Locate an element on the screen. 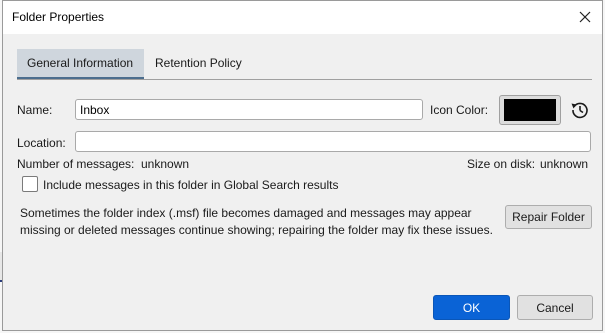 Image resolution: width=605 pixels, height=333 pixels. icon-color-picker is located at coordinates (530, 110).